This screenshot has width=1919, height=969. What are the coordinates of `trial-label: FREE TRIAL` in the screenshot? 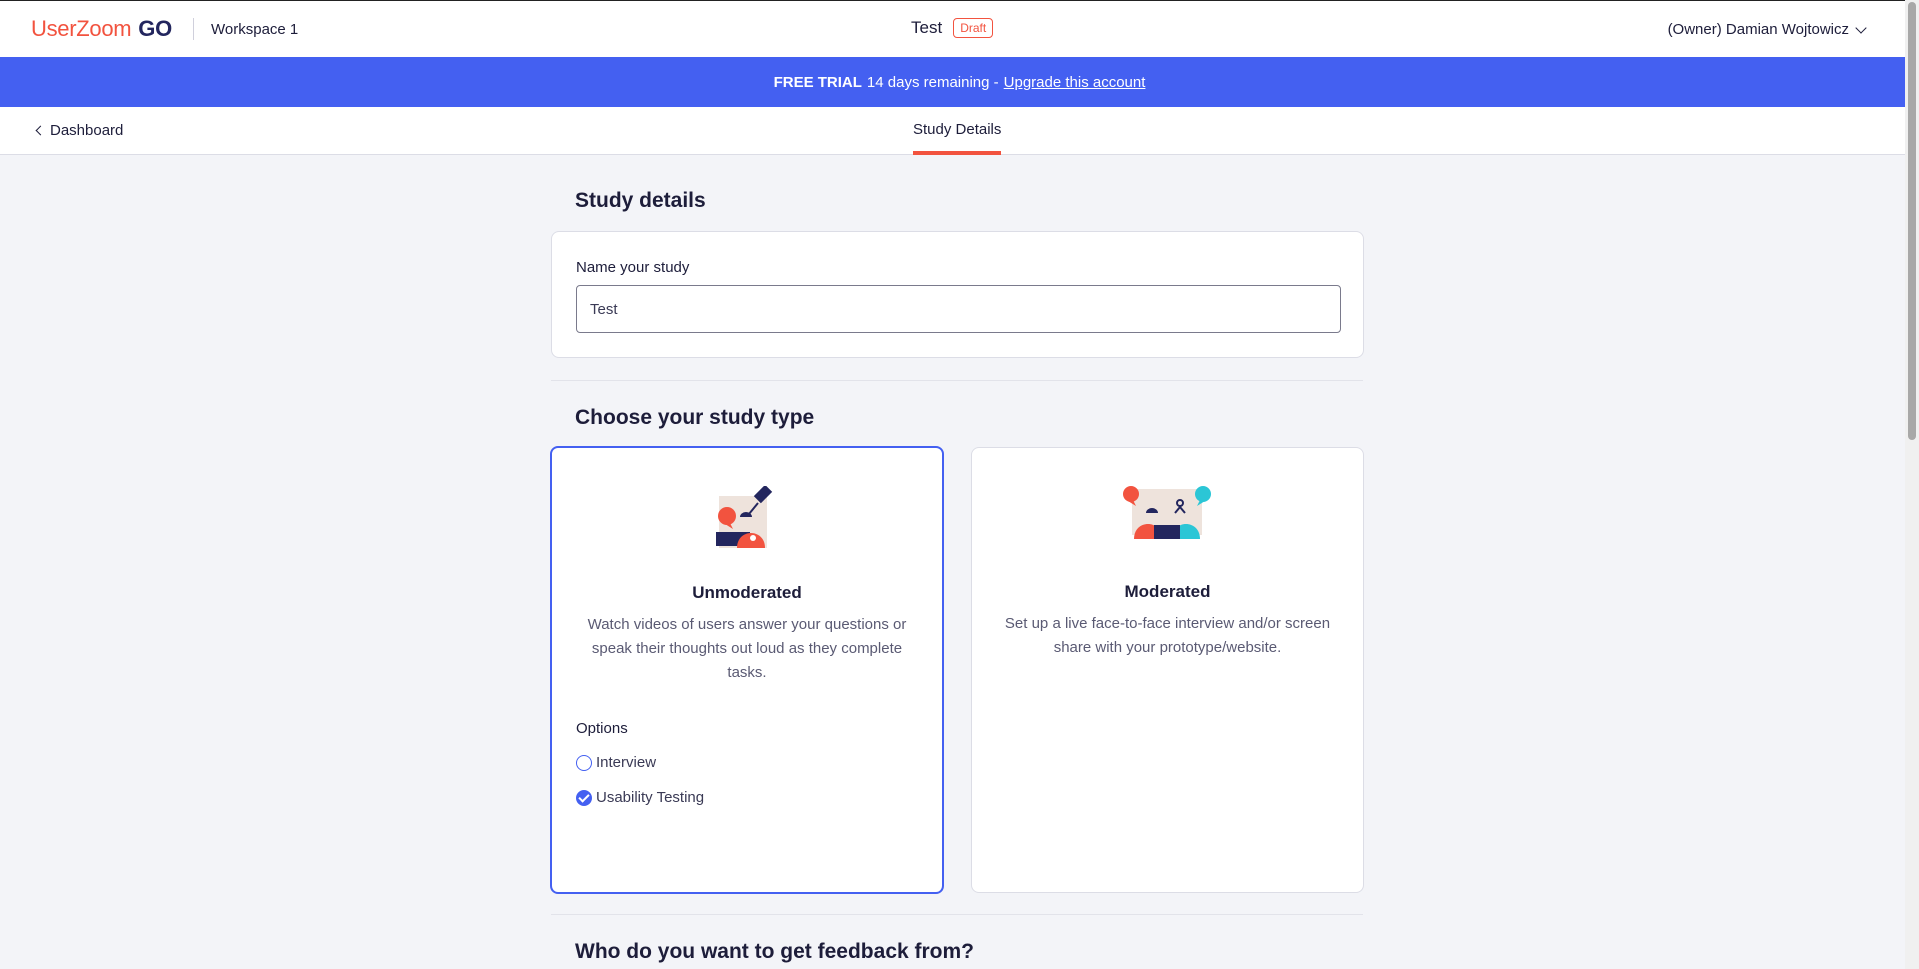 It's located at (817, 82).